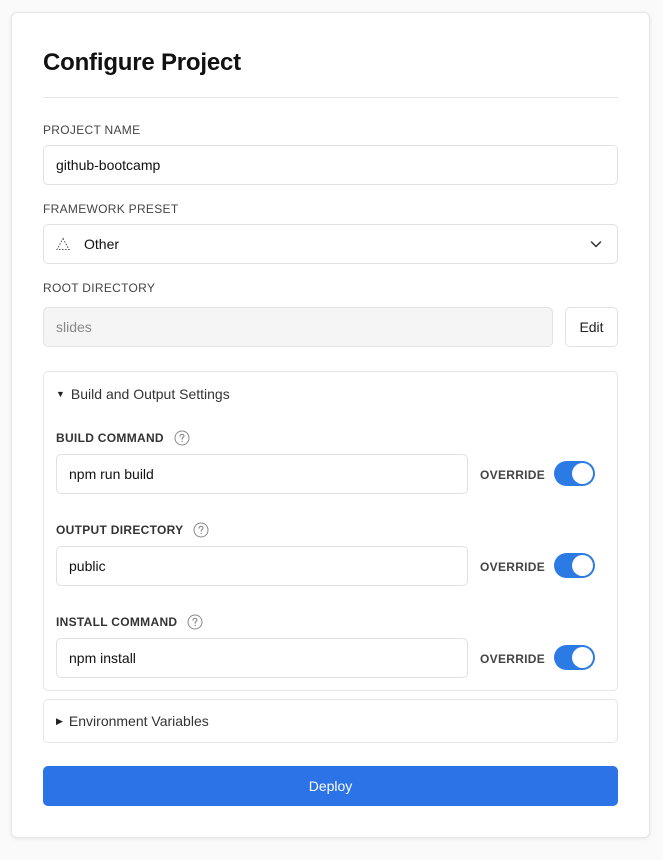  I want to click on edit-root-directory-button: Edit, so click(591, 327).